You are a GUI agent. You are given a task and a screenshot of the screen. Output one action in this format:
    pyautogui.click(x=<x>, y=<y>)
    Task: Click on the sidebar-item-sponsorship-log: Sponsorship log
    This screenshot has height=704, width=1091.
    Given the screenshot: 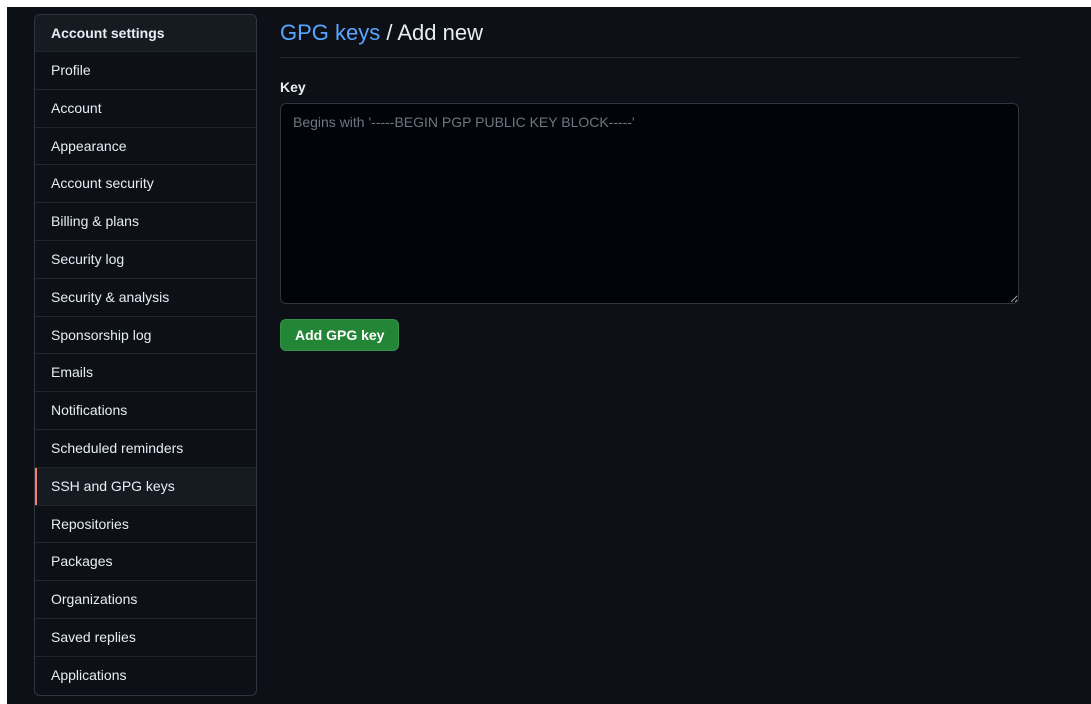 What is the action you would take?
    pyautogui.click(x=145, y=336)
    